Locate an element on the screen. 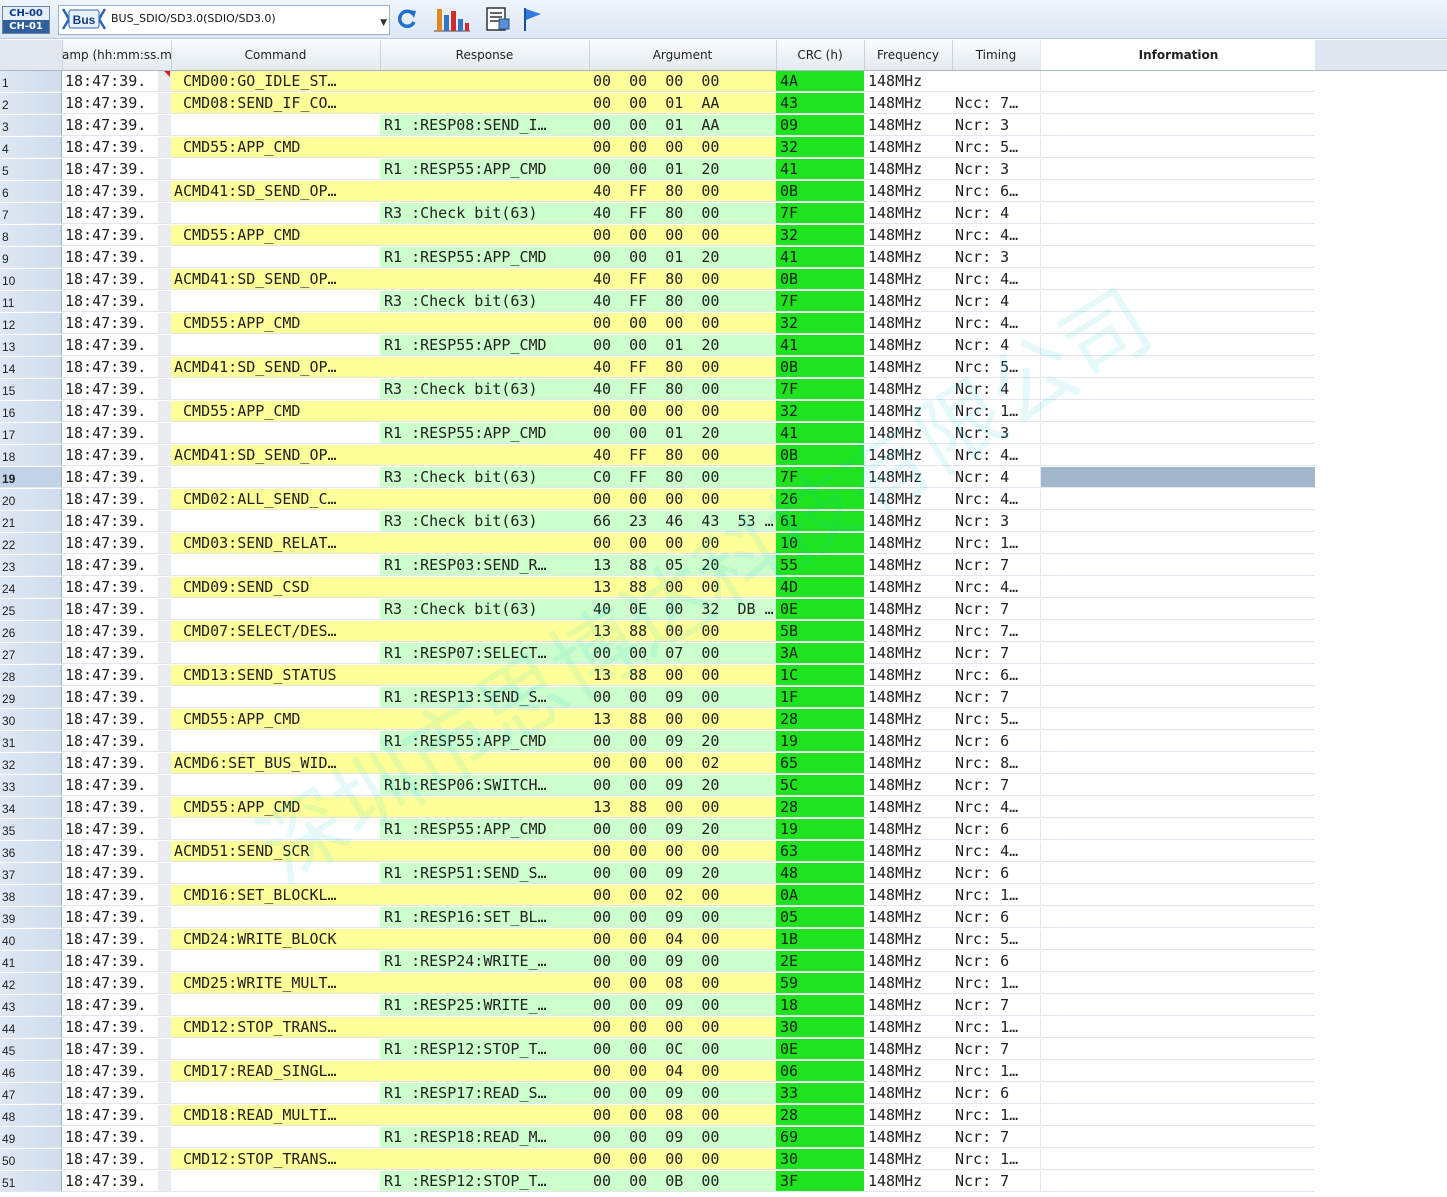  crc-cell: 59 is located at coordinates (820, 983).